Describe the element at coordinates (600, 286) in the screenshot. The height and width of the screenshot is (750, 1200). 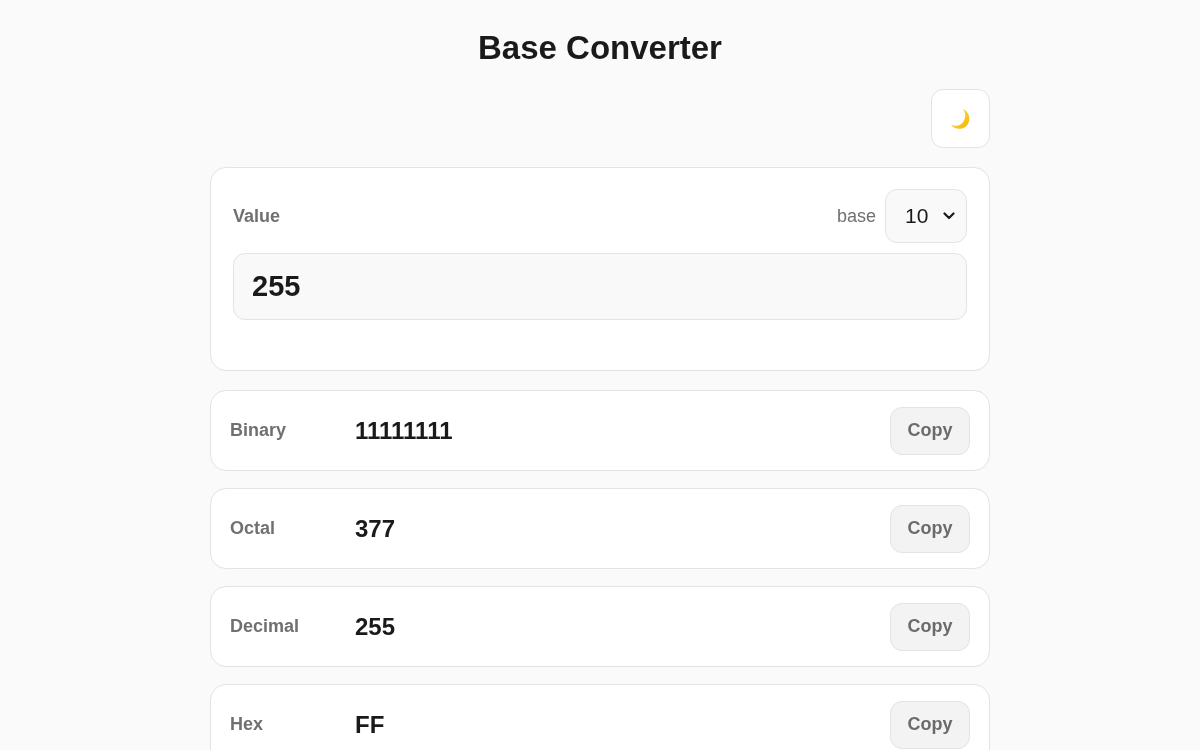
I see `value-input: 255` at that location.